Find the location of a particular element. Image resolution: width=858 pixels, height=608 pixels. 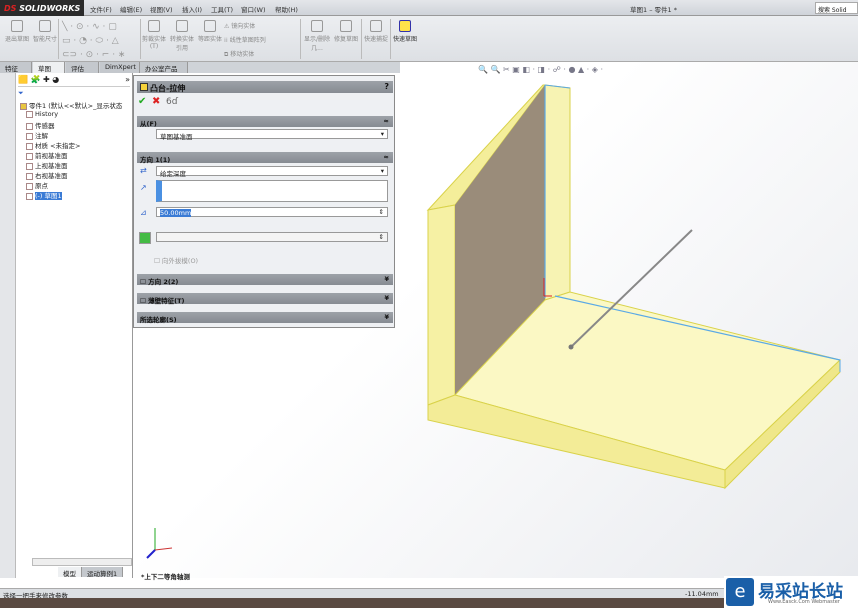

label: 方向 2(2) is located at coordinates (163, 282).